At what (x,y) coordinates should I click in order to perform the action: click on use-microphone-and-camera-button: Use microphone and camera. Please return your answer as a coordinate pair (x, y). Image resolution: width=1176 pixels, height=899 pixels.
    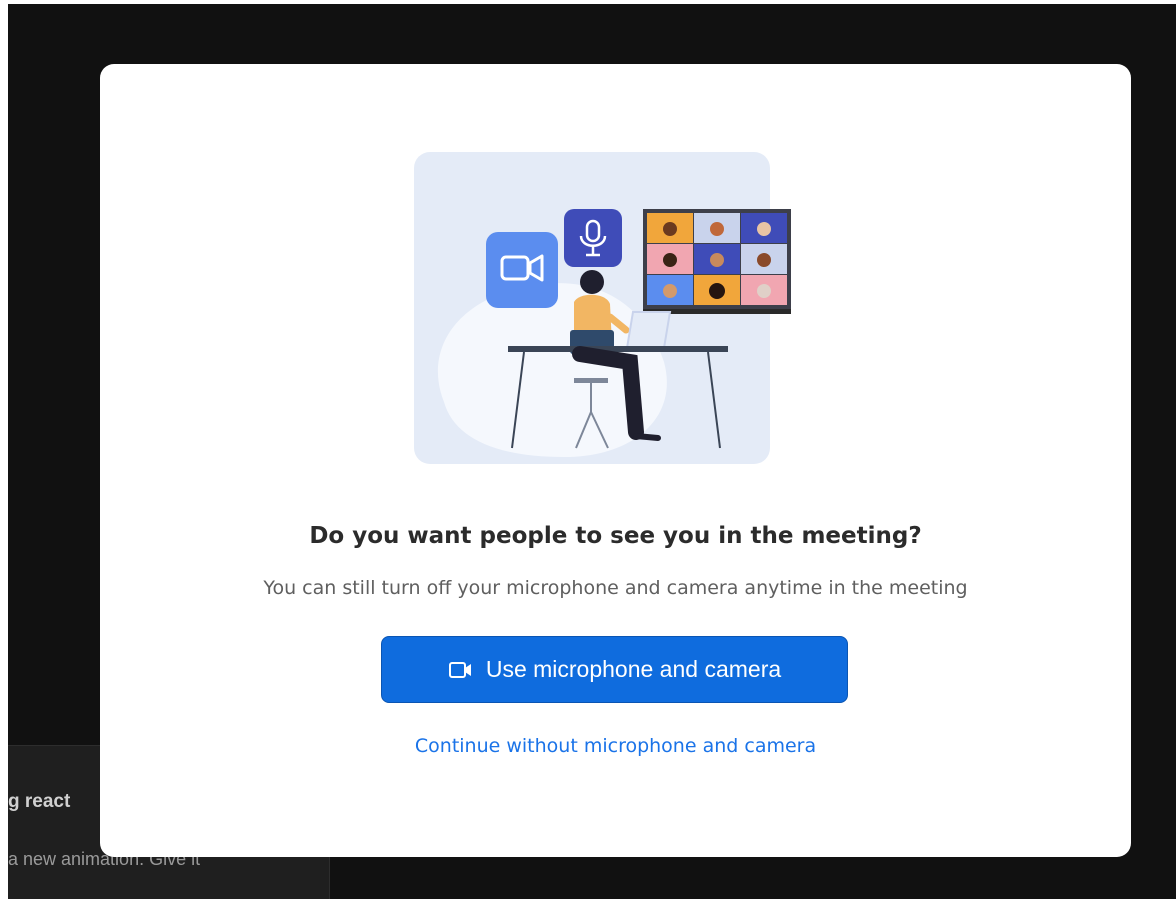
    Looking at the image, I should click on (614, 669).